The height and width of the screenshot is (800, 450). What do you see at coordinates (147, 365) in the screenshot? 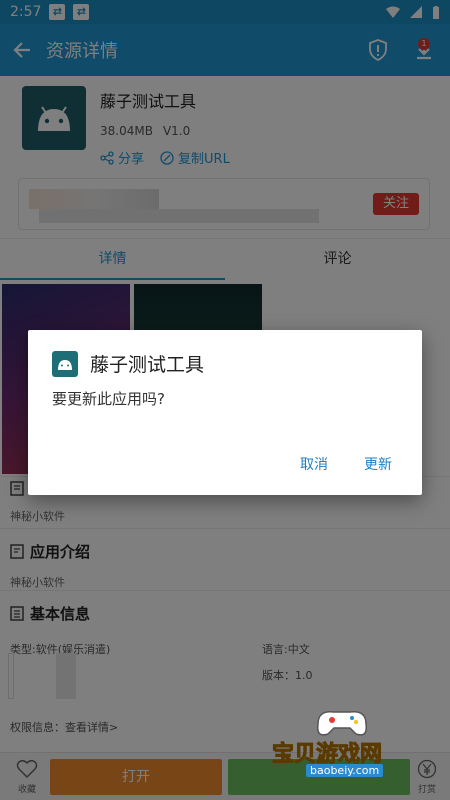
I see `dialog-title: 藤子测试工具` at bounding box center [147, 365].